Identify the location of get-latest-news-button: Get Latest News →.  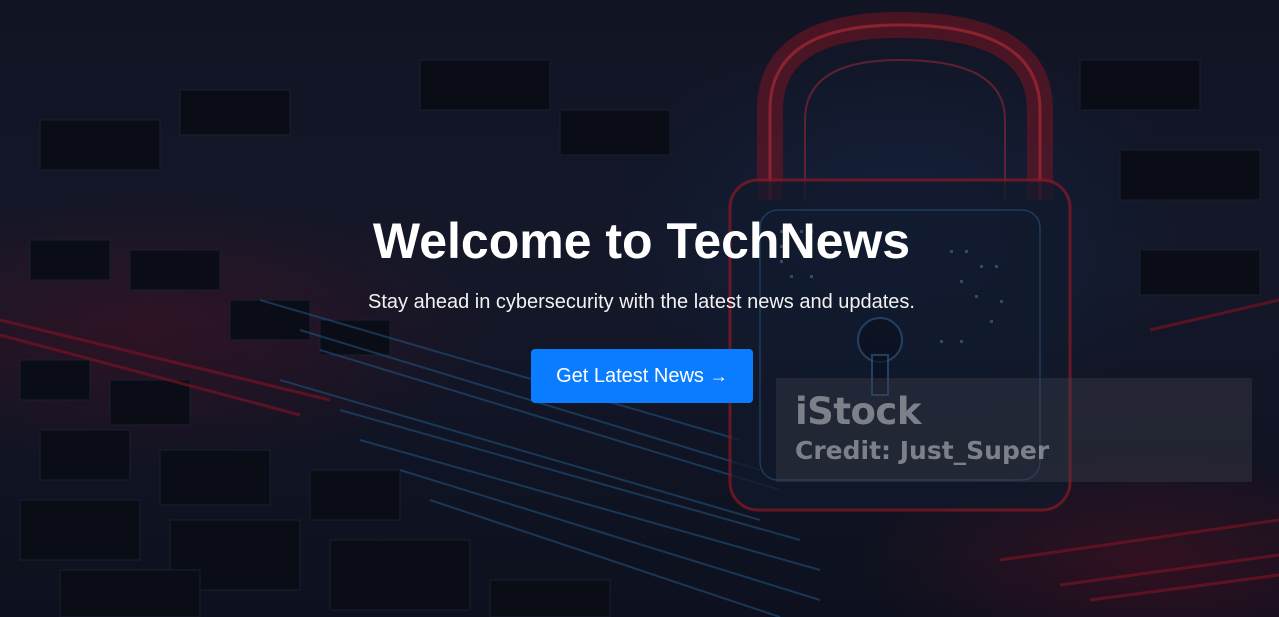
(642, 376).